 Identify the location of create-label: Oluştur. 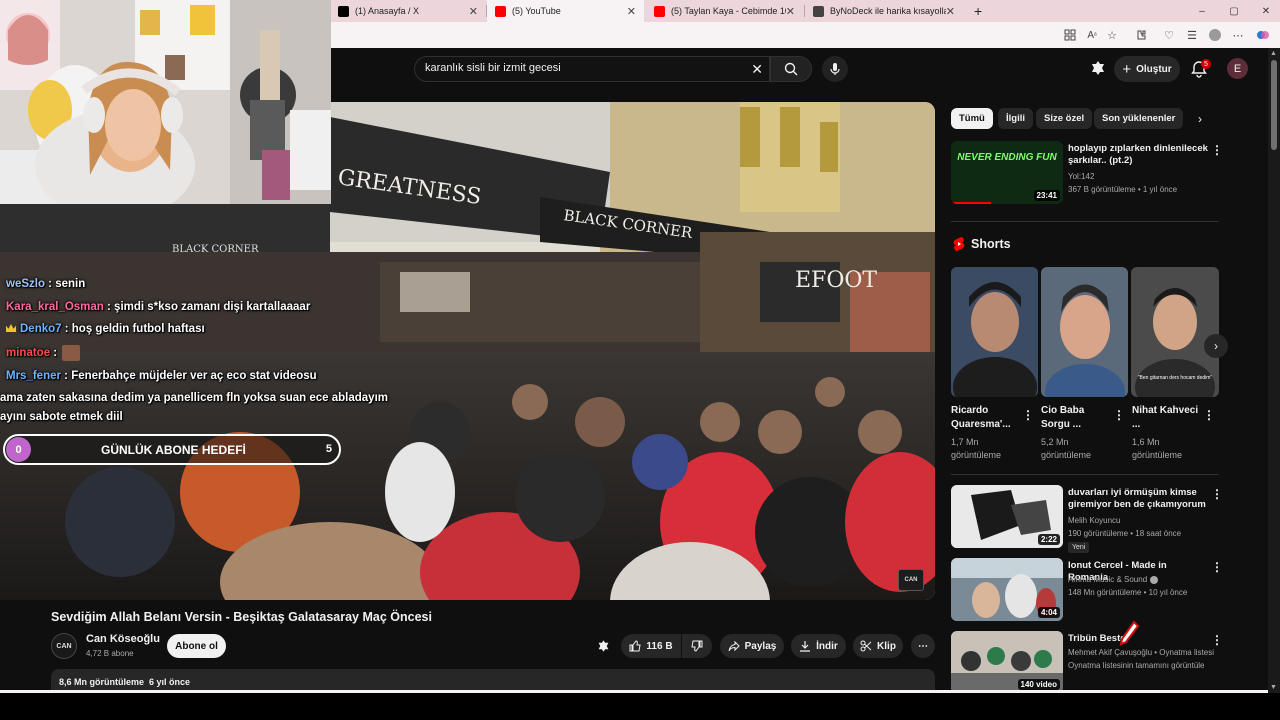
(1154, 69).